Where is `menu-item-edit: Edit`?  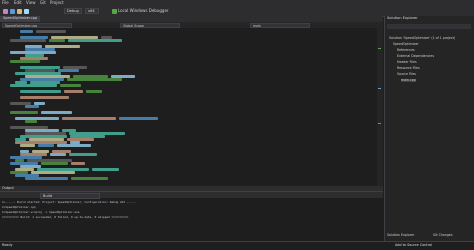
menu-item-edit: Edit is located at coordinates (18, 3).